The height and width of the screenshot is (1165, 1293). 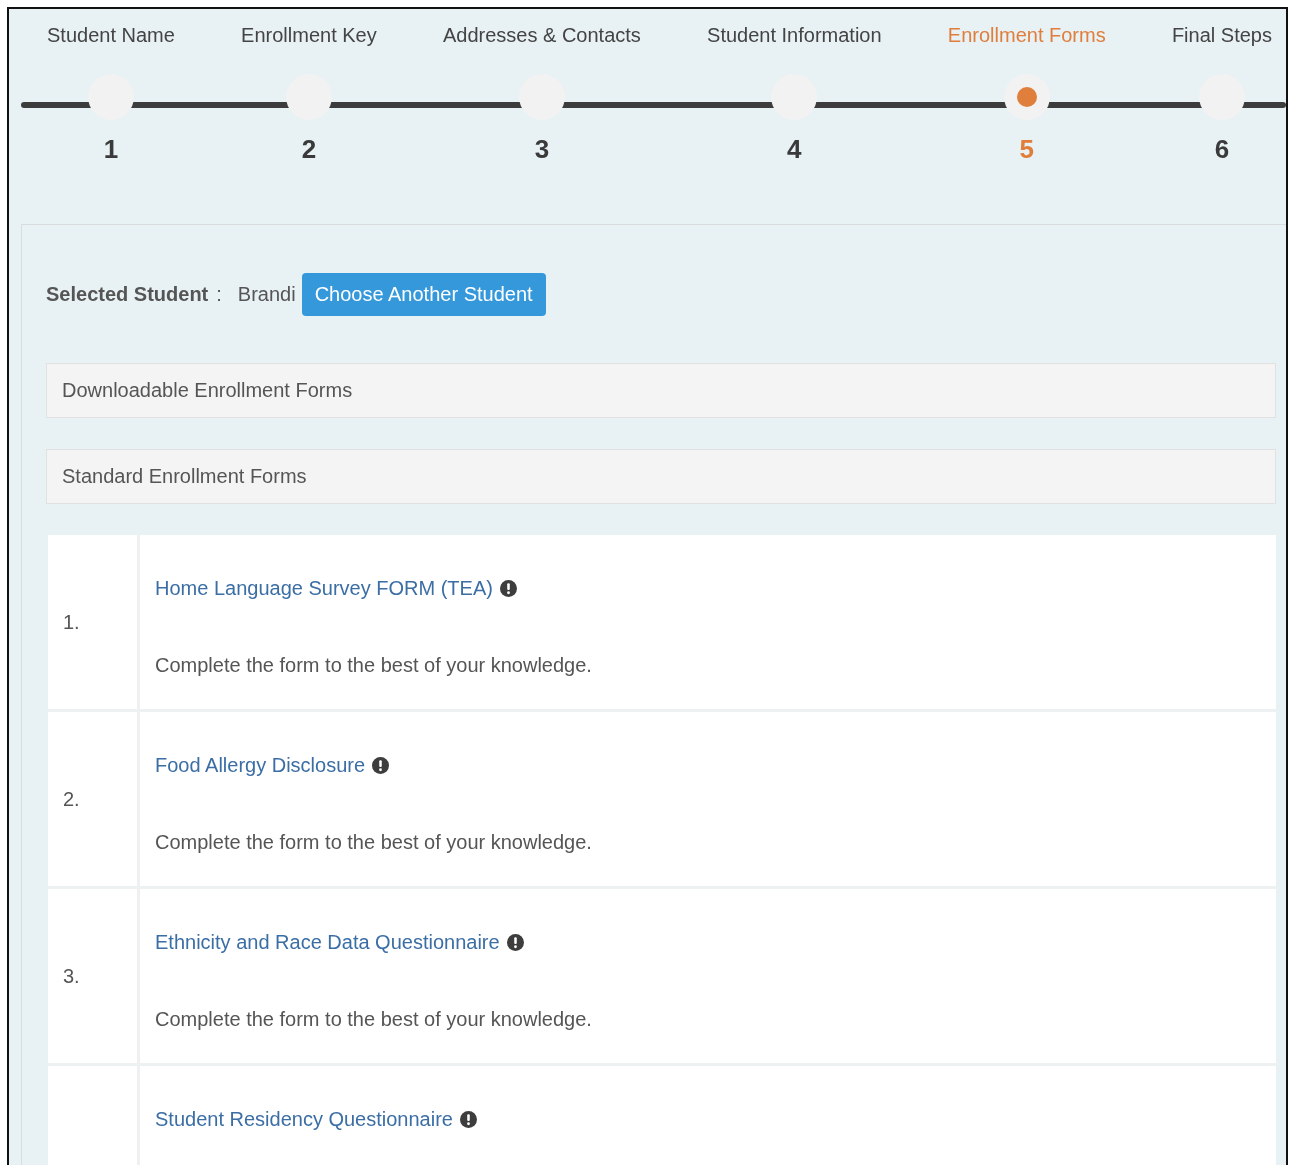 I want to click on step-label: Student Name, so click(x=111, y=41).